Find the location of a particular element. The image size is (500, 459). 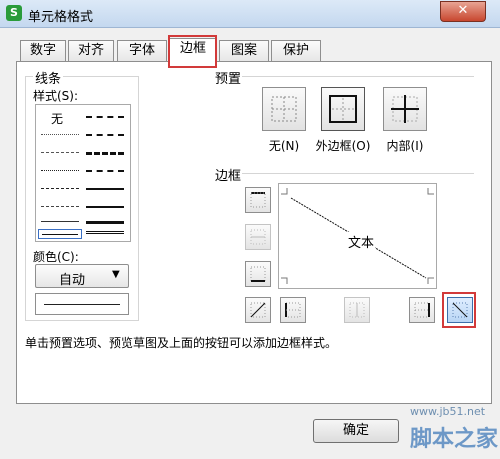

border-divider is located at coordinates (358, 173).